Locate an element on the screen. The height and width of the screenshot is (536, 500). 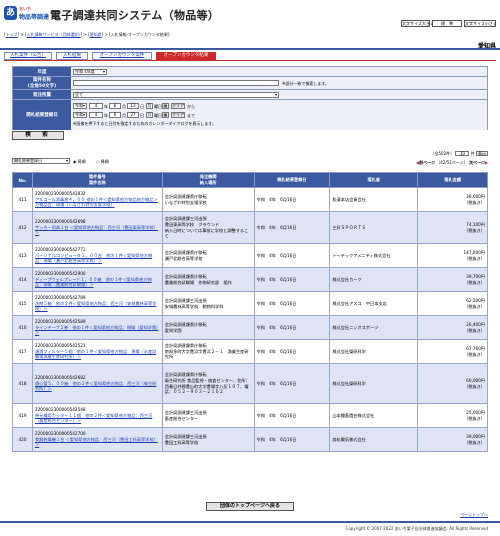
tab-open-counter-result: オープンカウンタ結果 is located at coordinates (186, 56).